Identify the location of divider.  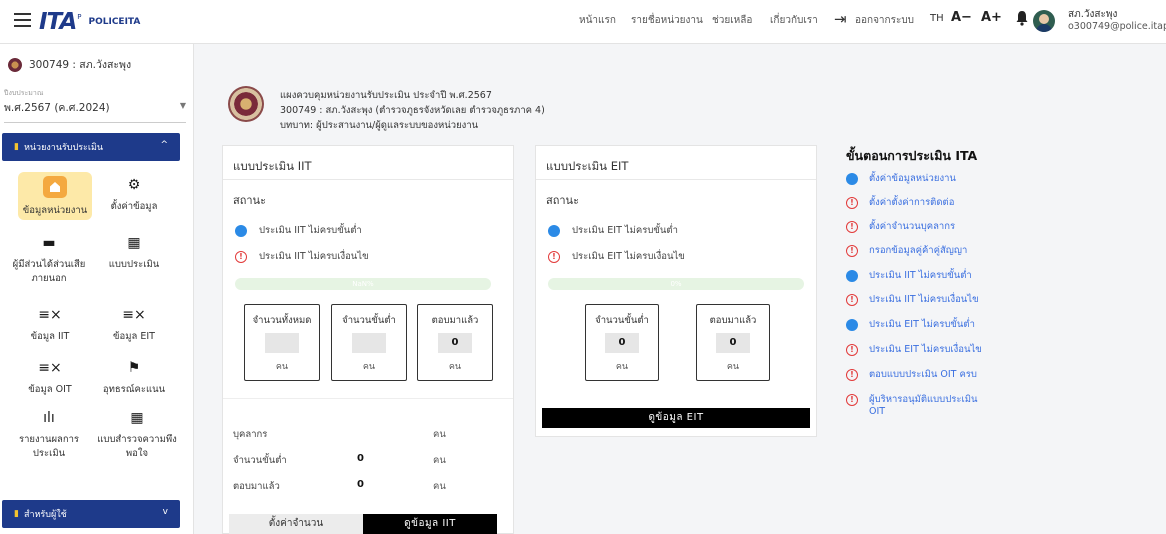
(676, 179).